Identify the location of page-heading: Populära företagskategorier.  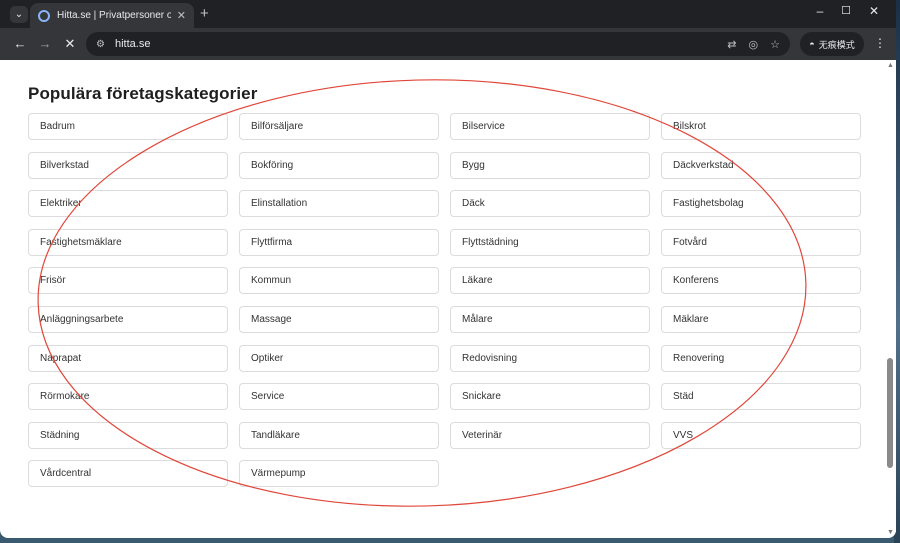
(143, 93).